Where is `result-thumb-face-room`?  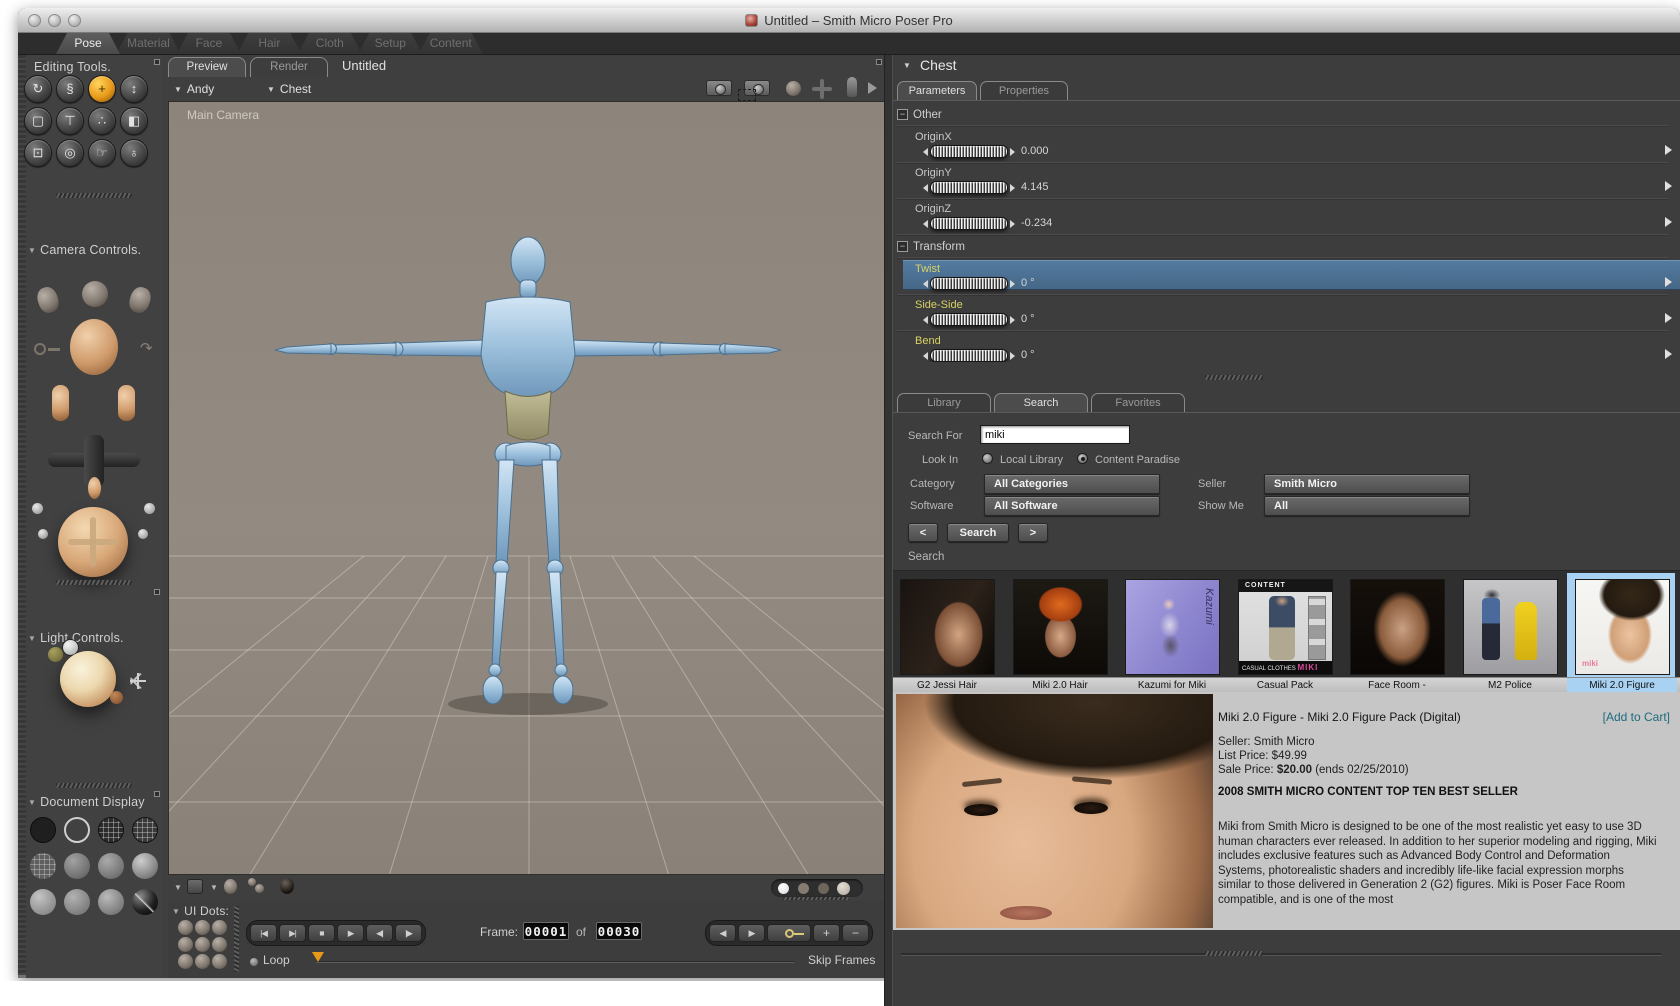
result-thumb-face-room is located at coordinates (1397, 627).